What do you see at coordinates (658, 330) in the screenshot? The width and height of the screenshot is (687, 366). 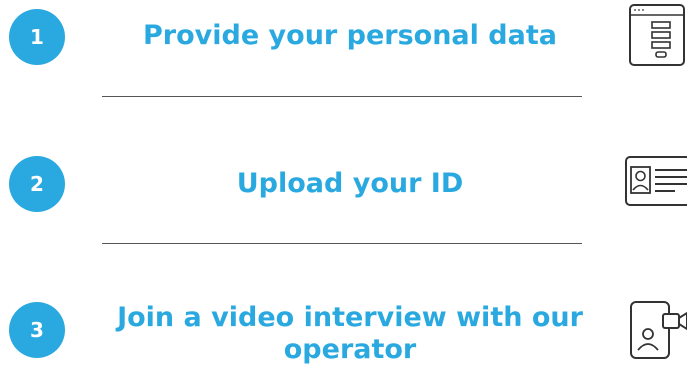 I see `video-call-icon` at bounding box center [658, 330].